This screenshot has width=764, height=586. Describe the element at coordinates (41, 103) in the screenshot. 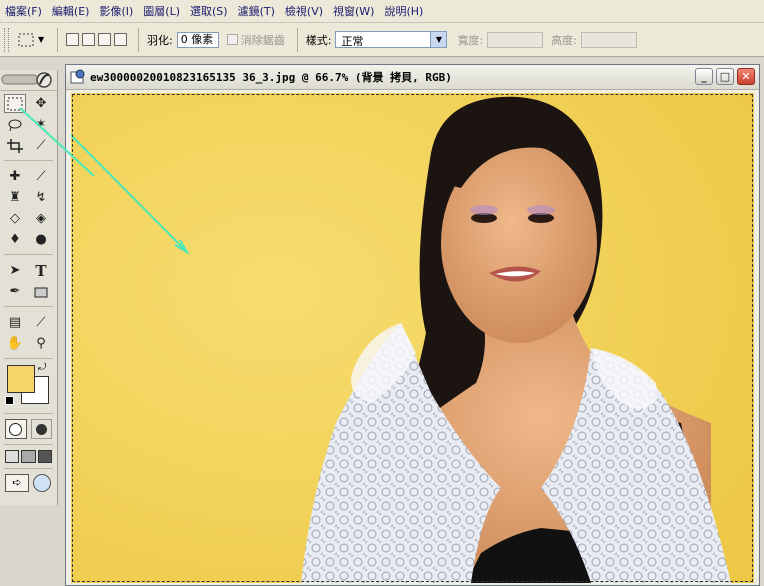

I see `move-icon: ✥` at that location.